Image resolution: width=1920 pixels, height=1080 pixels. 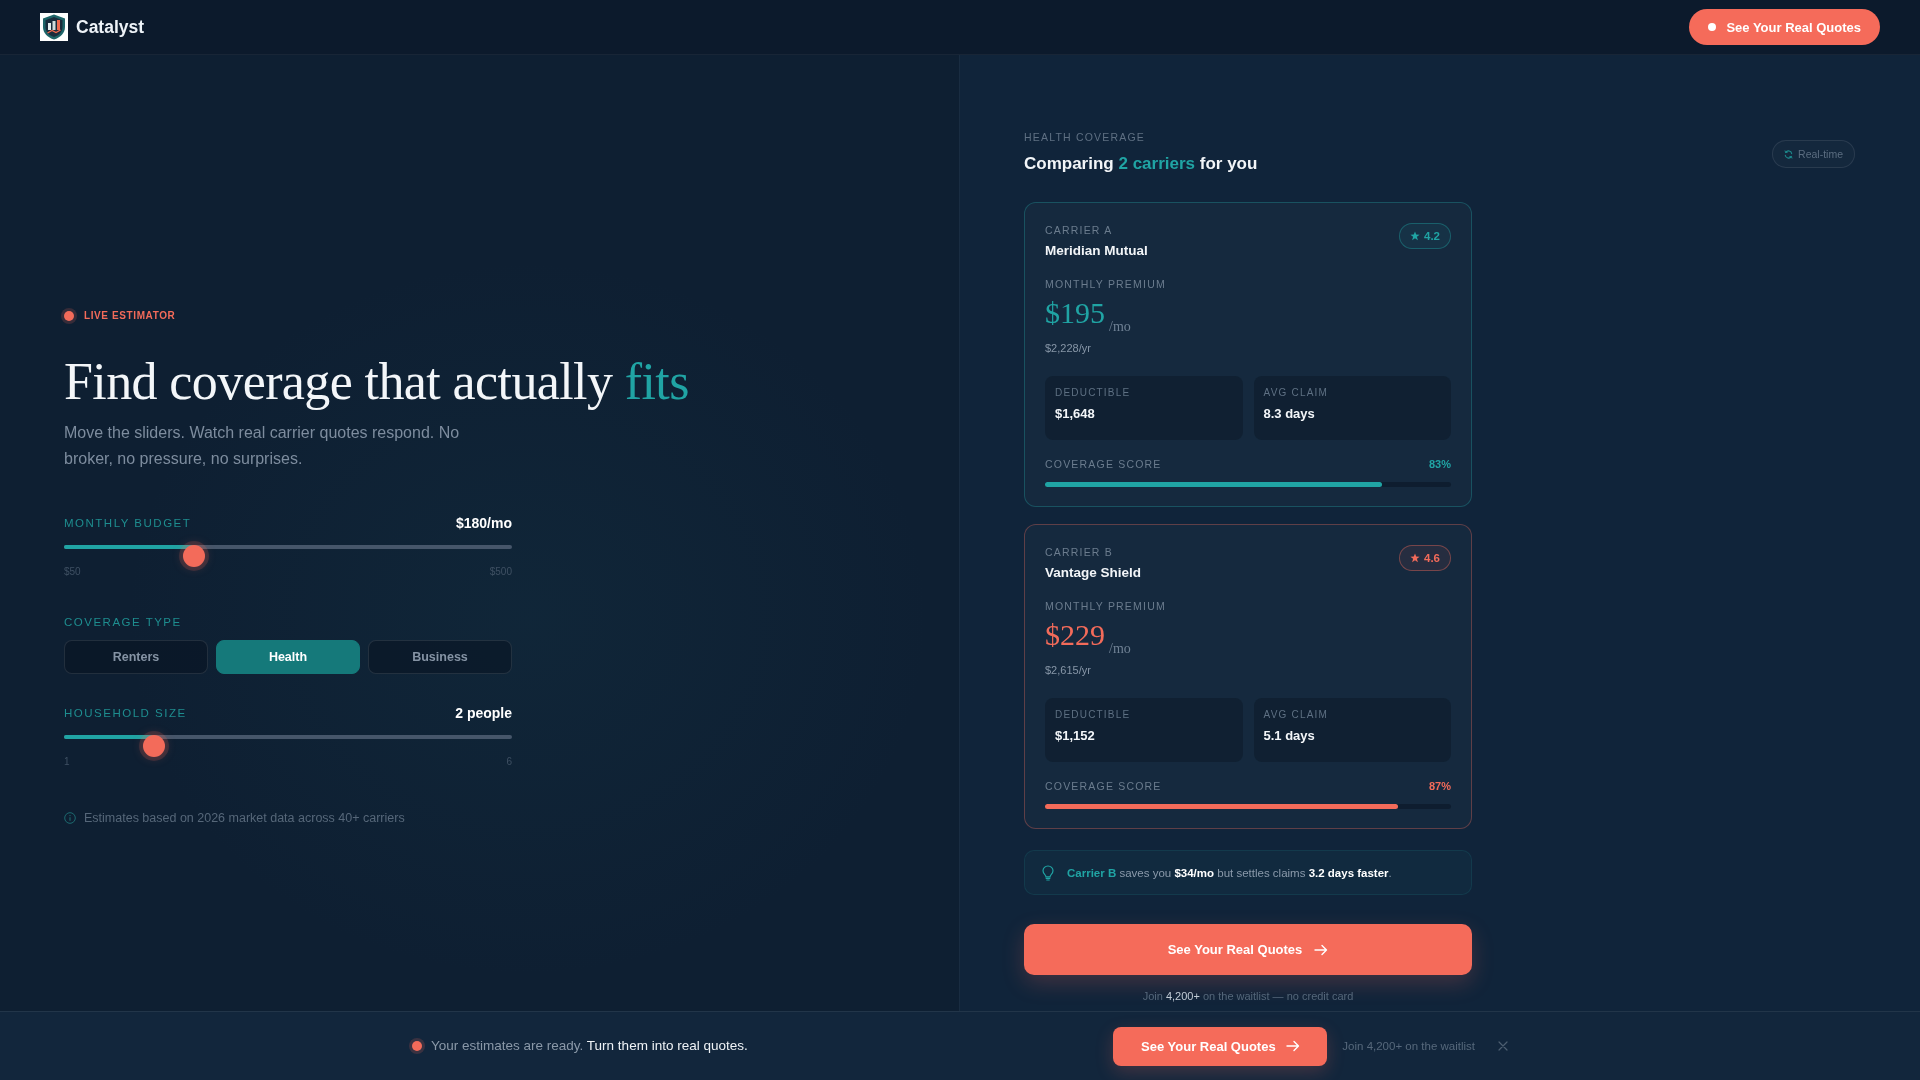 What do you see at coordinates (125, 713) in the screenshot?
I see `slider-label: HOUSEHOLD SIZE` at bounding box center [125, 713].